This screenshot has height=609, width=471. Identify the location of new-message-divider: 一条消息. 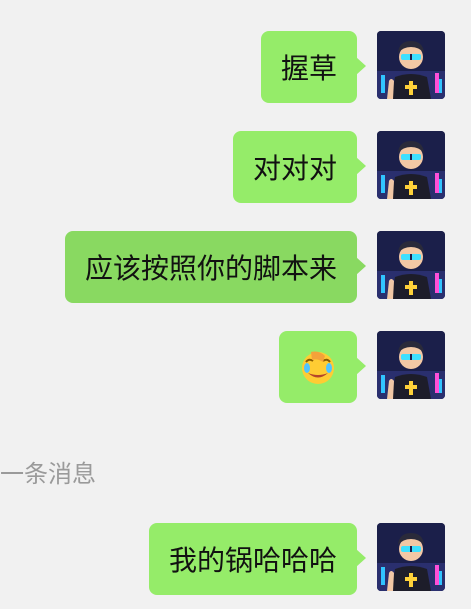
(48, 474).